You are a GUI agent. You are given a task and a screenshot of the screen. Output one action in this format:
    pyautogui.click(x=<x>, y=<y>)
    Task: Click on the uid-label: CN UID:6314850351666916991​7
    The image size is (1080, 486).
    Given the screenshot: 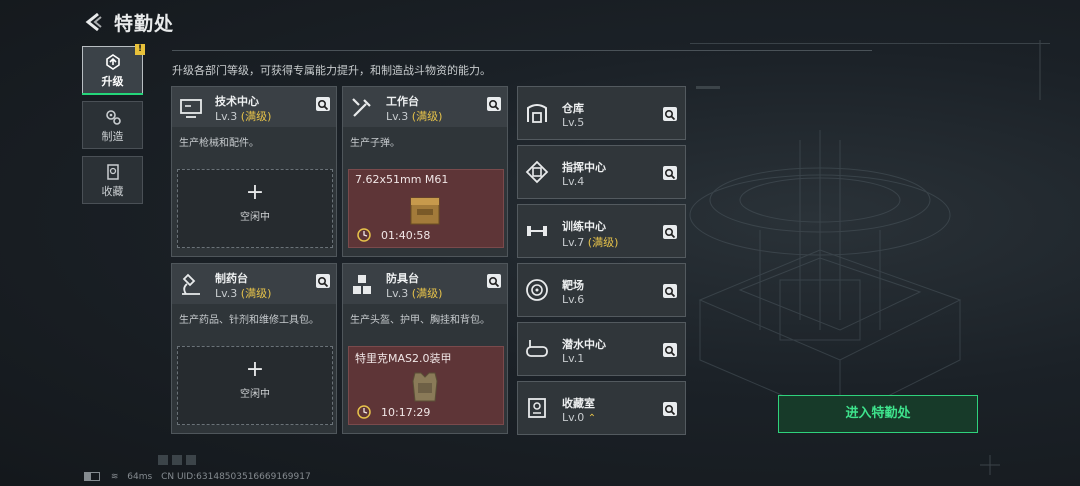 What is the action you would take?
    pyautogui.click(x=236, y=477)
    